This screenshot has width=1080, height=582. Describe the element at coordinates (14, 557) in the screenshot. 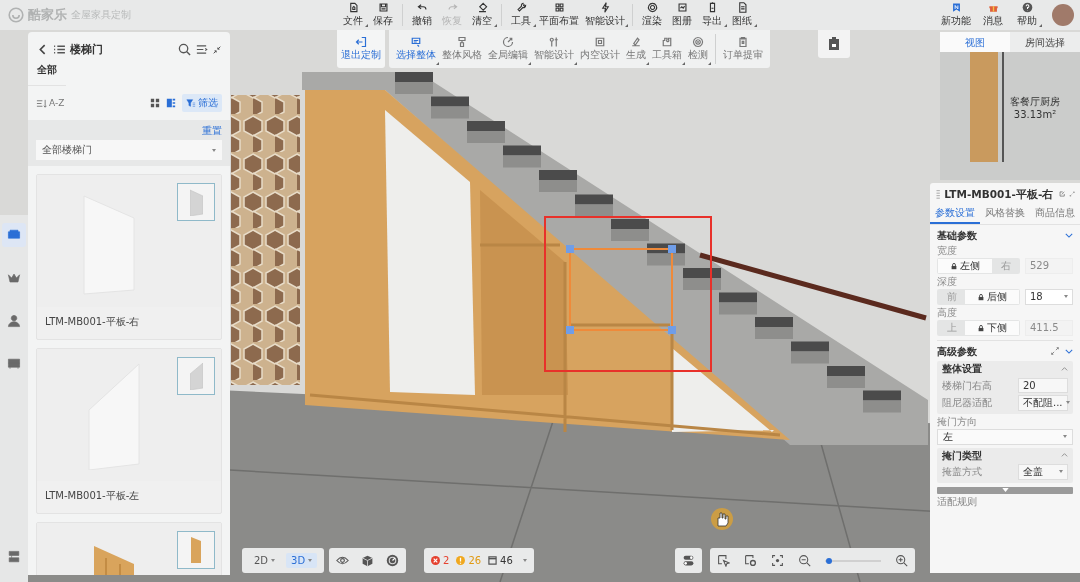

I see `layout-icon` at that location.